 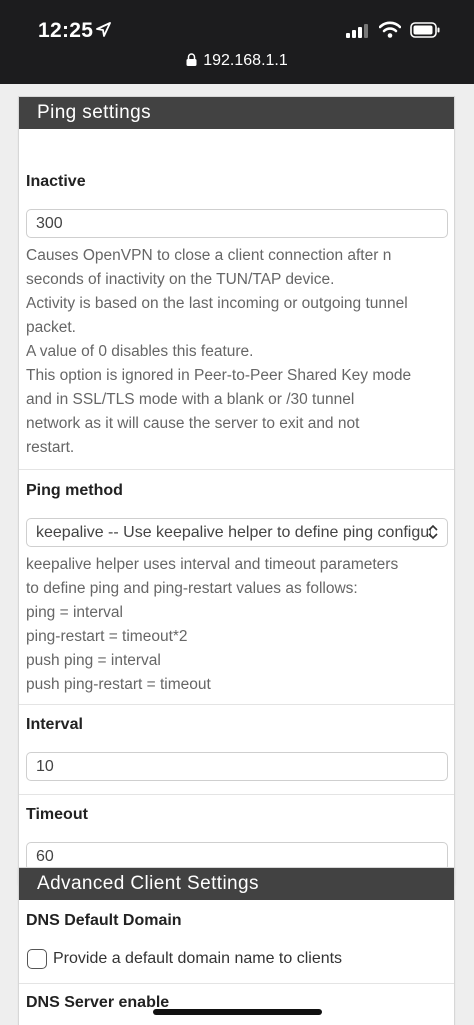 I want to click on url-text: 192.168.1.1, so click(x=245, y=60).